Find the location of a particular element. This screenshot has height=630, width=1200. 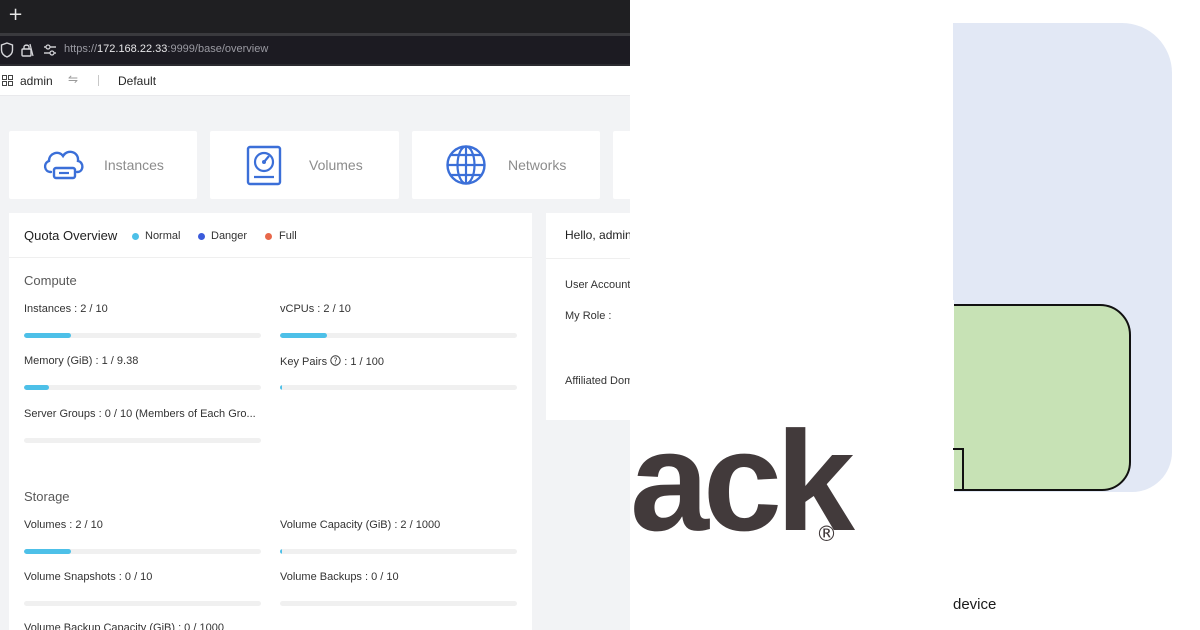

current-user: admin is located at coordinates (36, 81).